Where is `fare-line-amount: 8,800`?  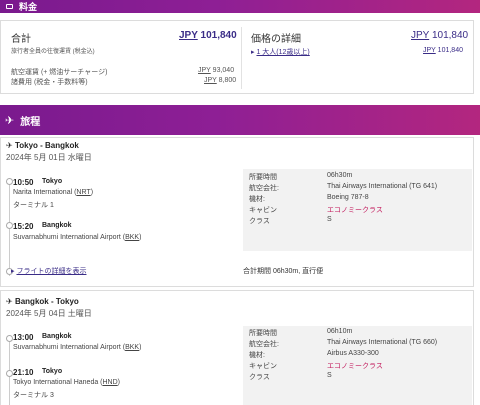
fare-line-amount: 8,800 is located at coordinates (227, 80).